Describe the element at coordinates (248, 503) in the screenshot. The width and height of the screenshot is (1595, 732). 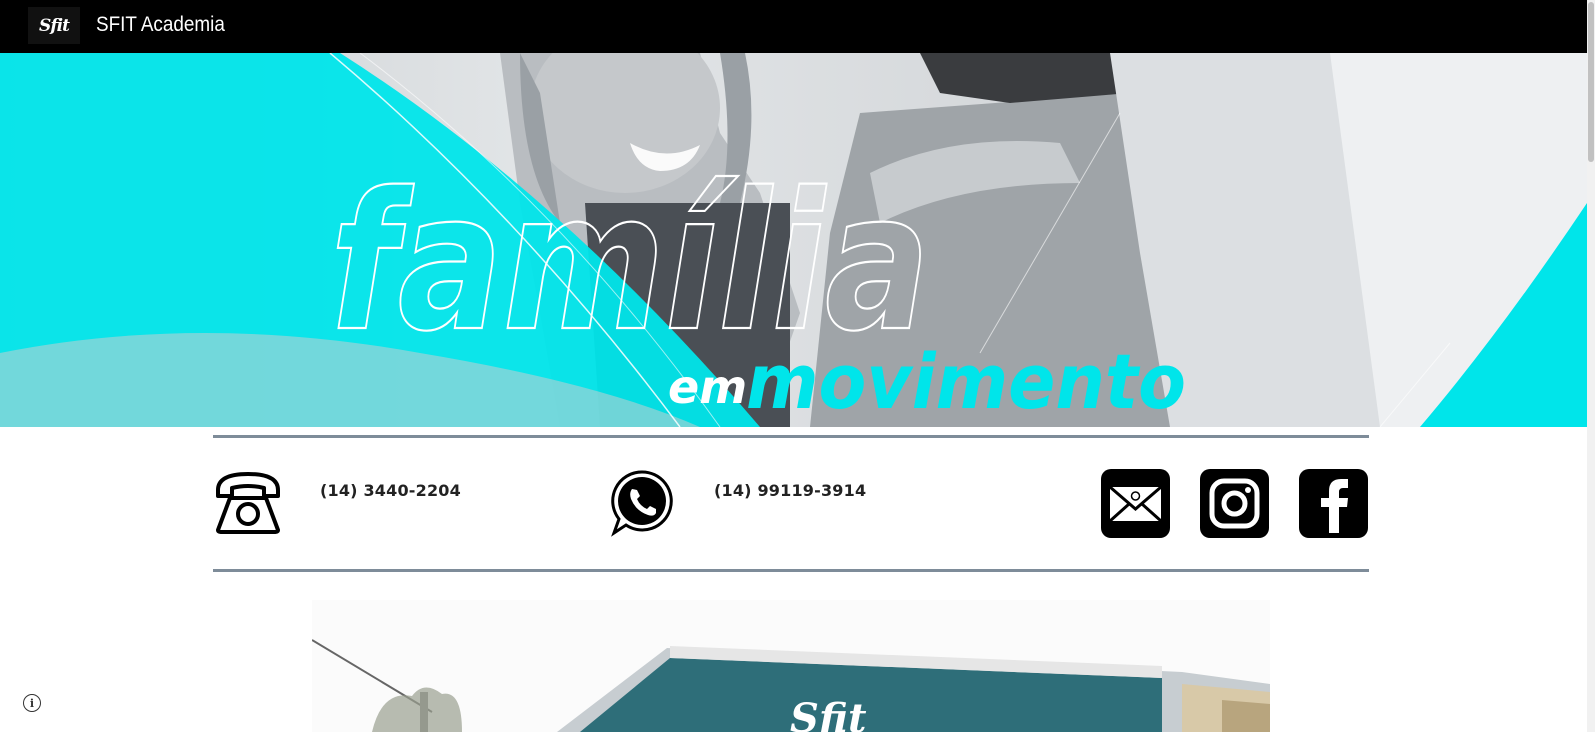
I see `telephone-icon` at that location.